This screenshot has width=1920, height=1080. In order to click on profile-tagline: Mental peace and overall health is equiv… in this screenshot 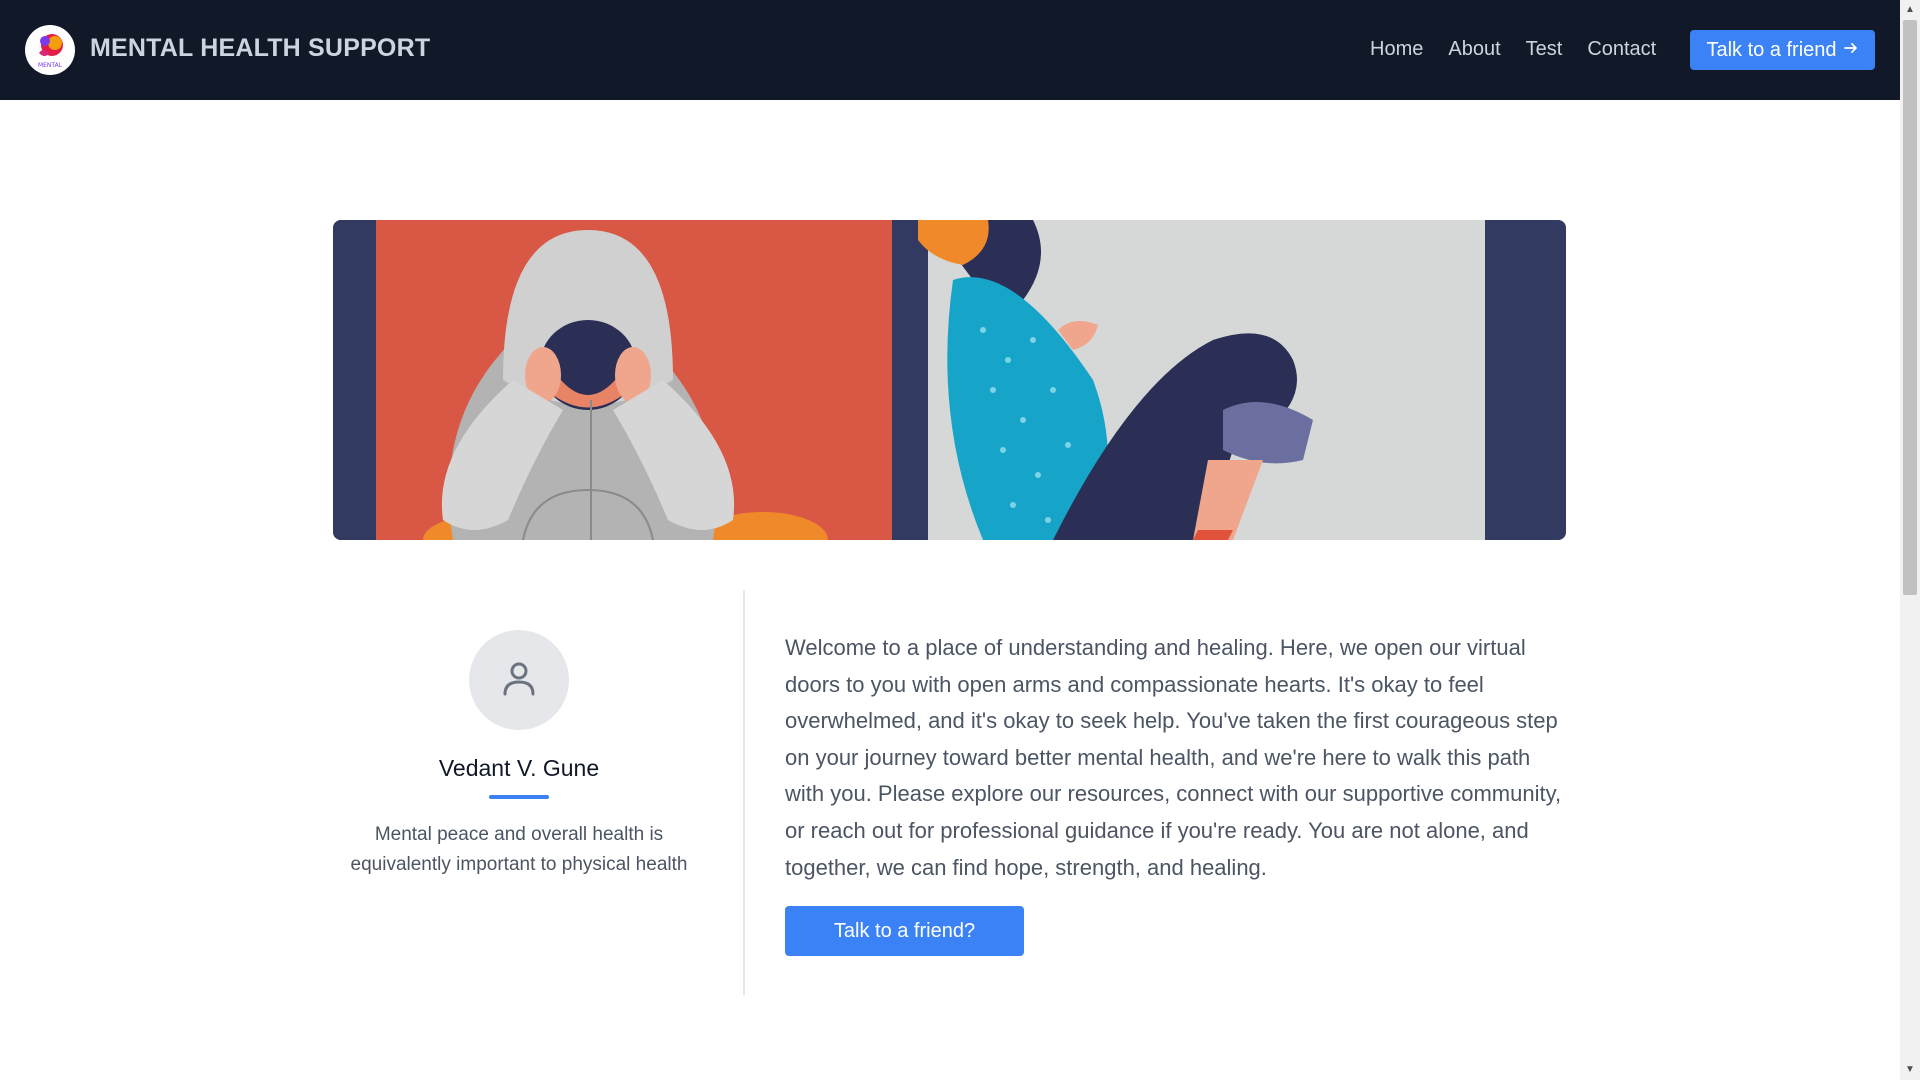, I will do `click(519, 849)`.